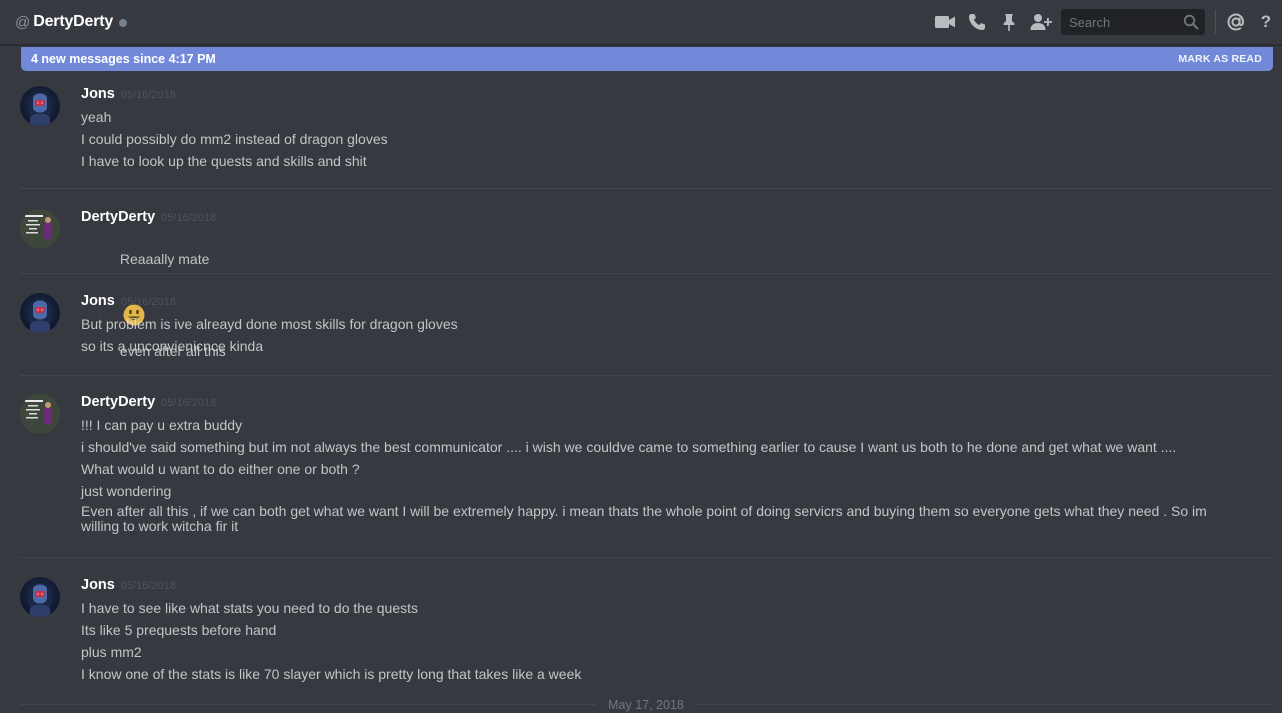 The width and height of the screenshot is (1282, 713). What do you see at coordinates (172, 346) in the screenshot?
I see `message-text: so its a unconvienicnce kinda` at bounding box center [172, 346].